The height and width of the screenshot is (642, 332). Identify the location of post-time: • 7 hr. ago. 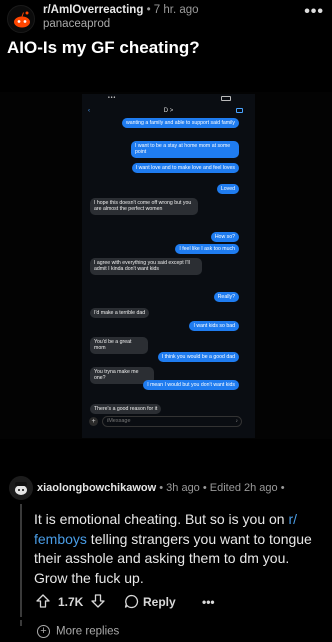
(172, 10).